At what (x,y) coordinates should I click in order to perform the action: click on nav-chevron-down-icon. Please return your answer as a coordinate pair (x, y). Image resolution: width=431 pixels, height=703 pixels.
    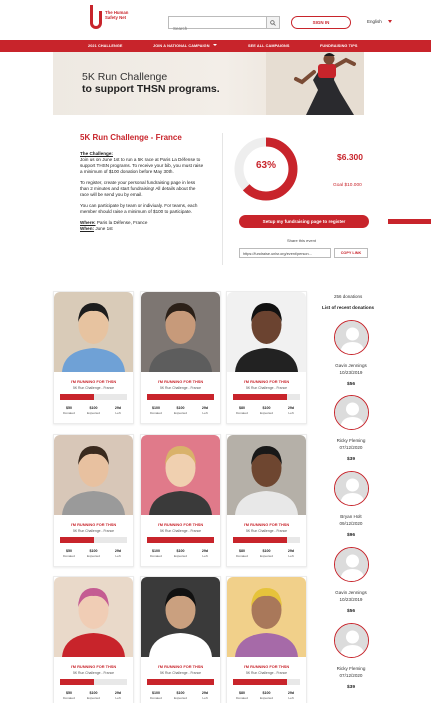
    Looking at the image, I should click on (215, 45).